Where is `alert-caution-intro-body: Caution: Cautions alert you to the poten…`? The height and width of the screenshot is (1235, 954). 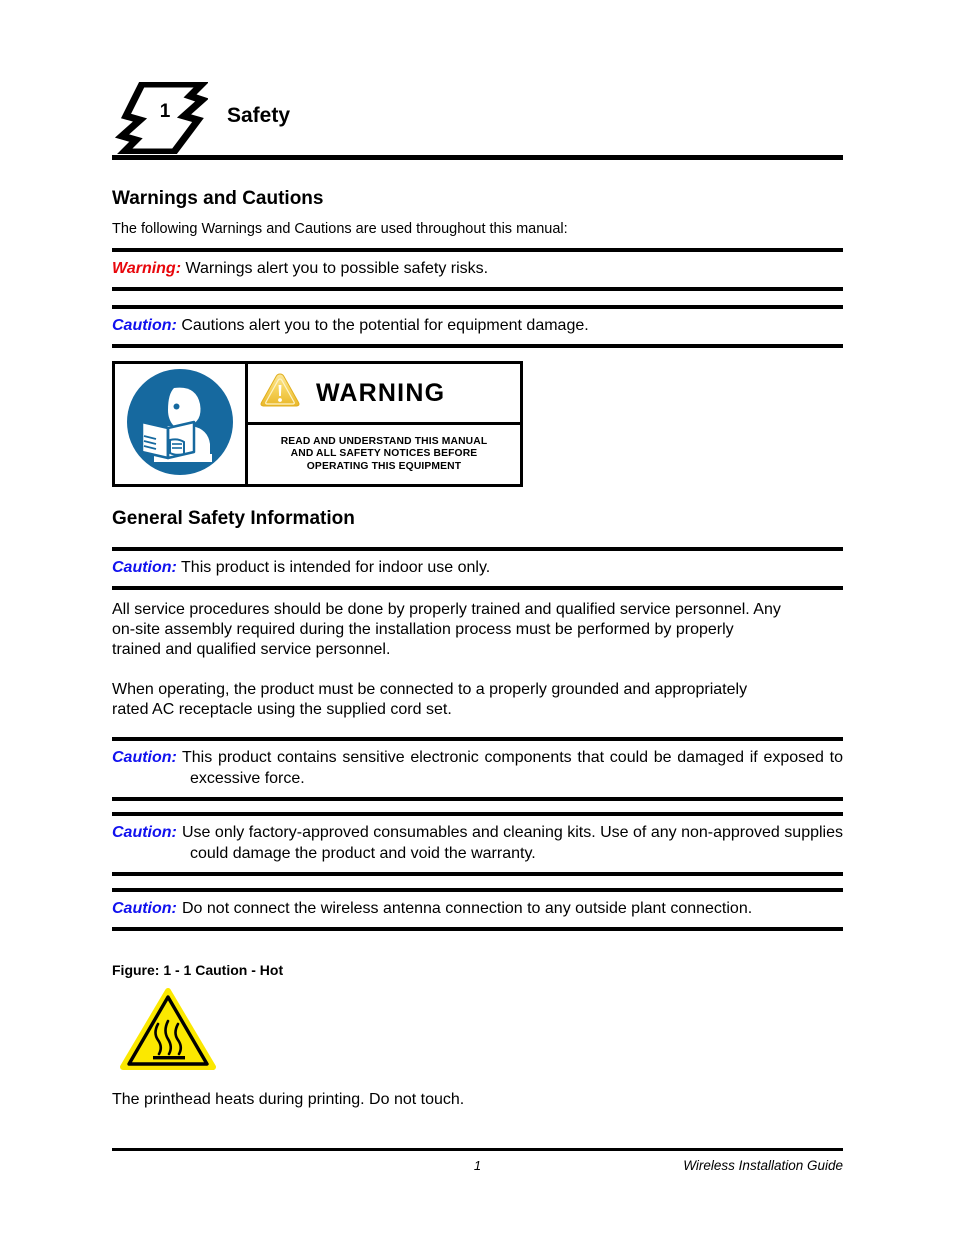
alert-caution-intro-body: Caution: Cautions alert you to the poten… is located at coordinates (477, 326).